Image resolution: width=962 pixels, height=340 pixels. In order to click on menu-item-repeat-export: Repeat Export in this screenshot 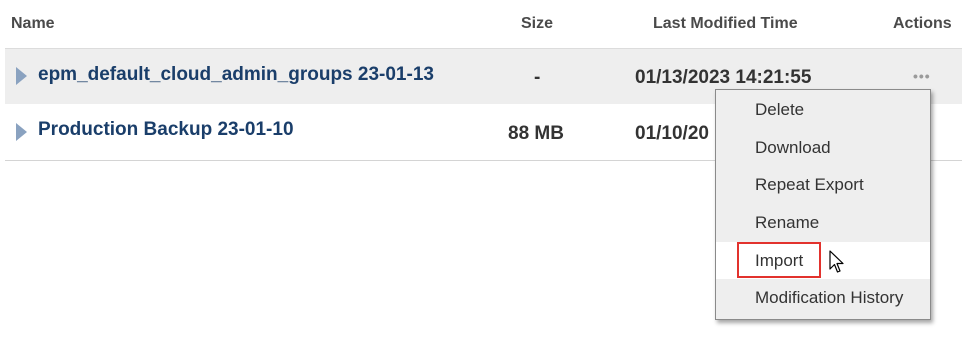, I will do `click(823, 184)`.